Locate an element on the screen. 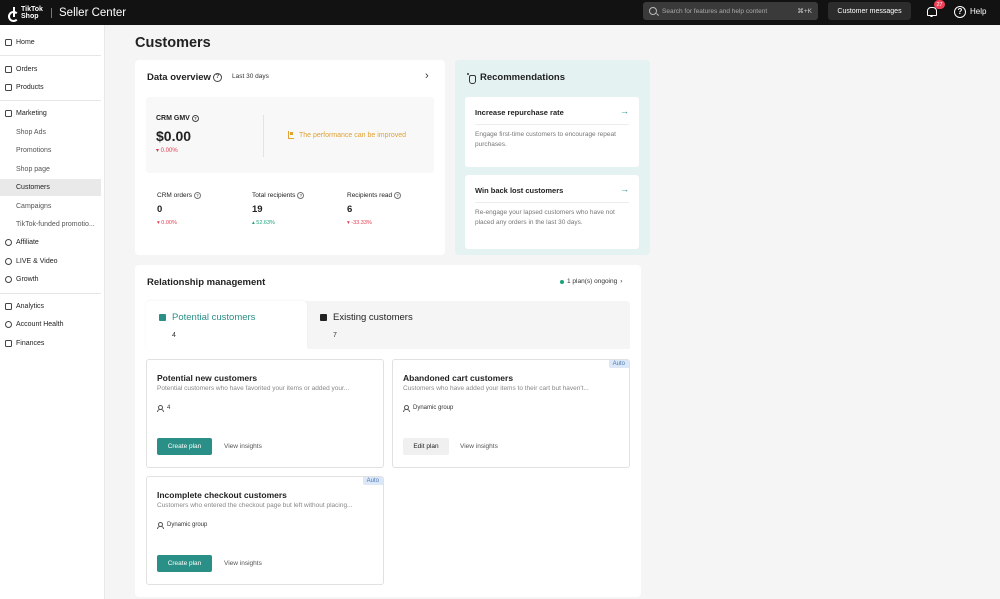  lightbulb-icon is located at coordinates (471, 78).